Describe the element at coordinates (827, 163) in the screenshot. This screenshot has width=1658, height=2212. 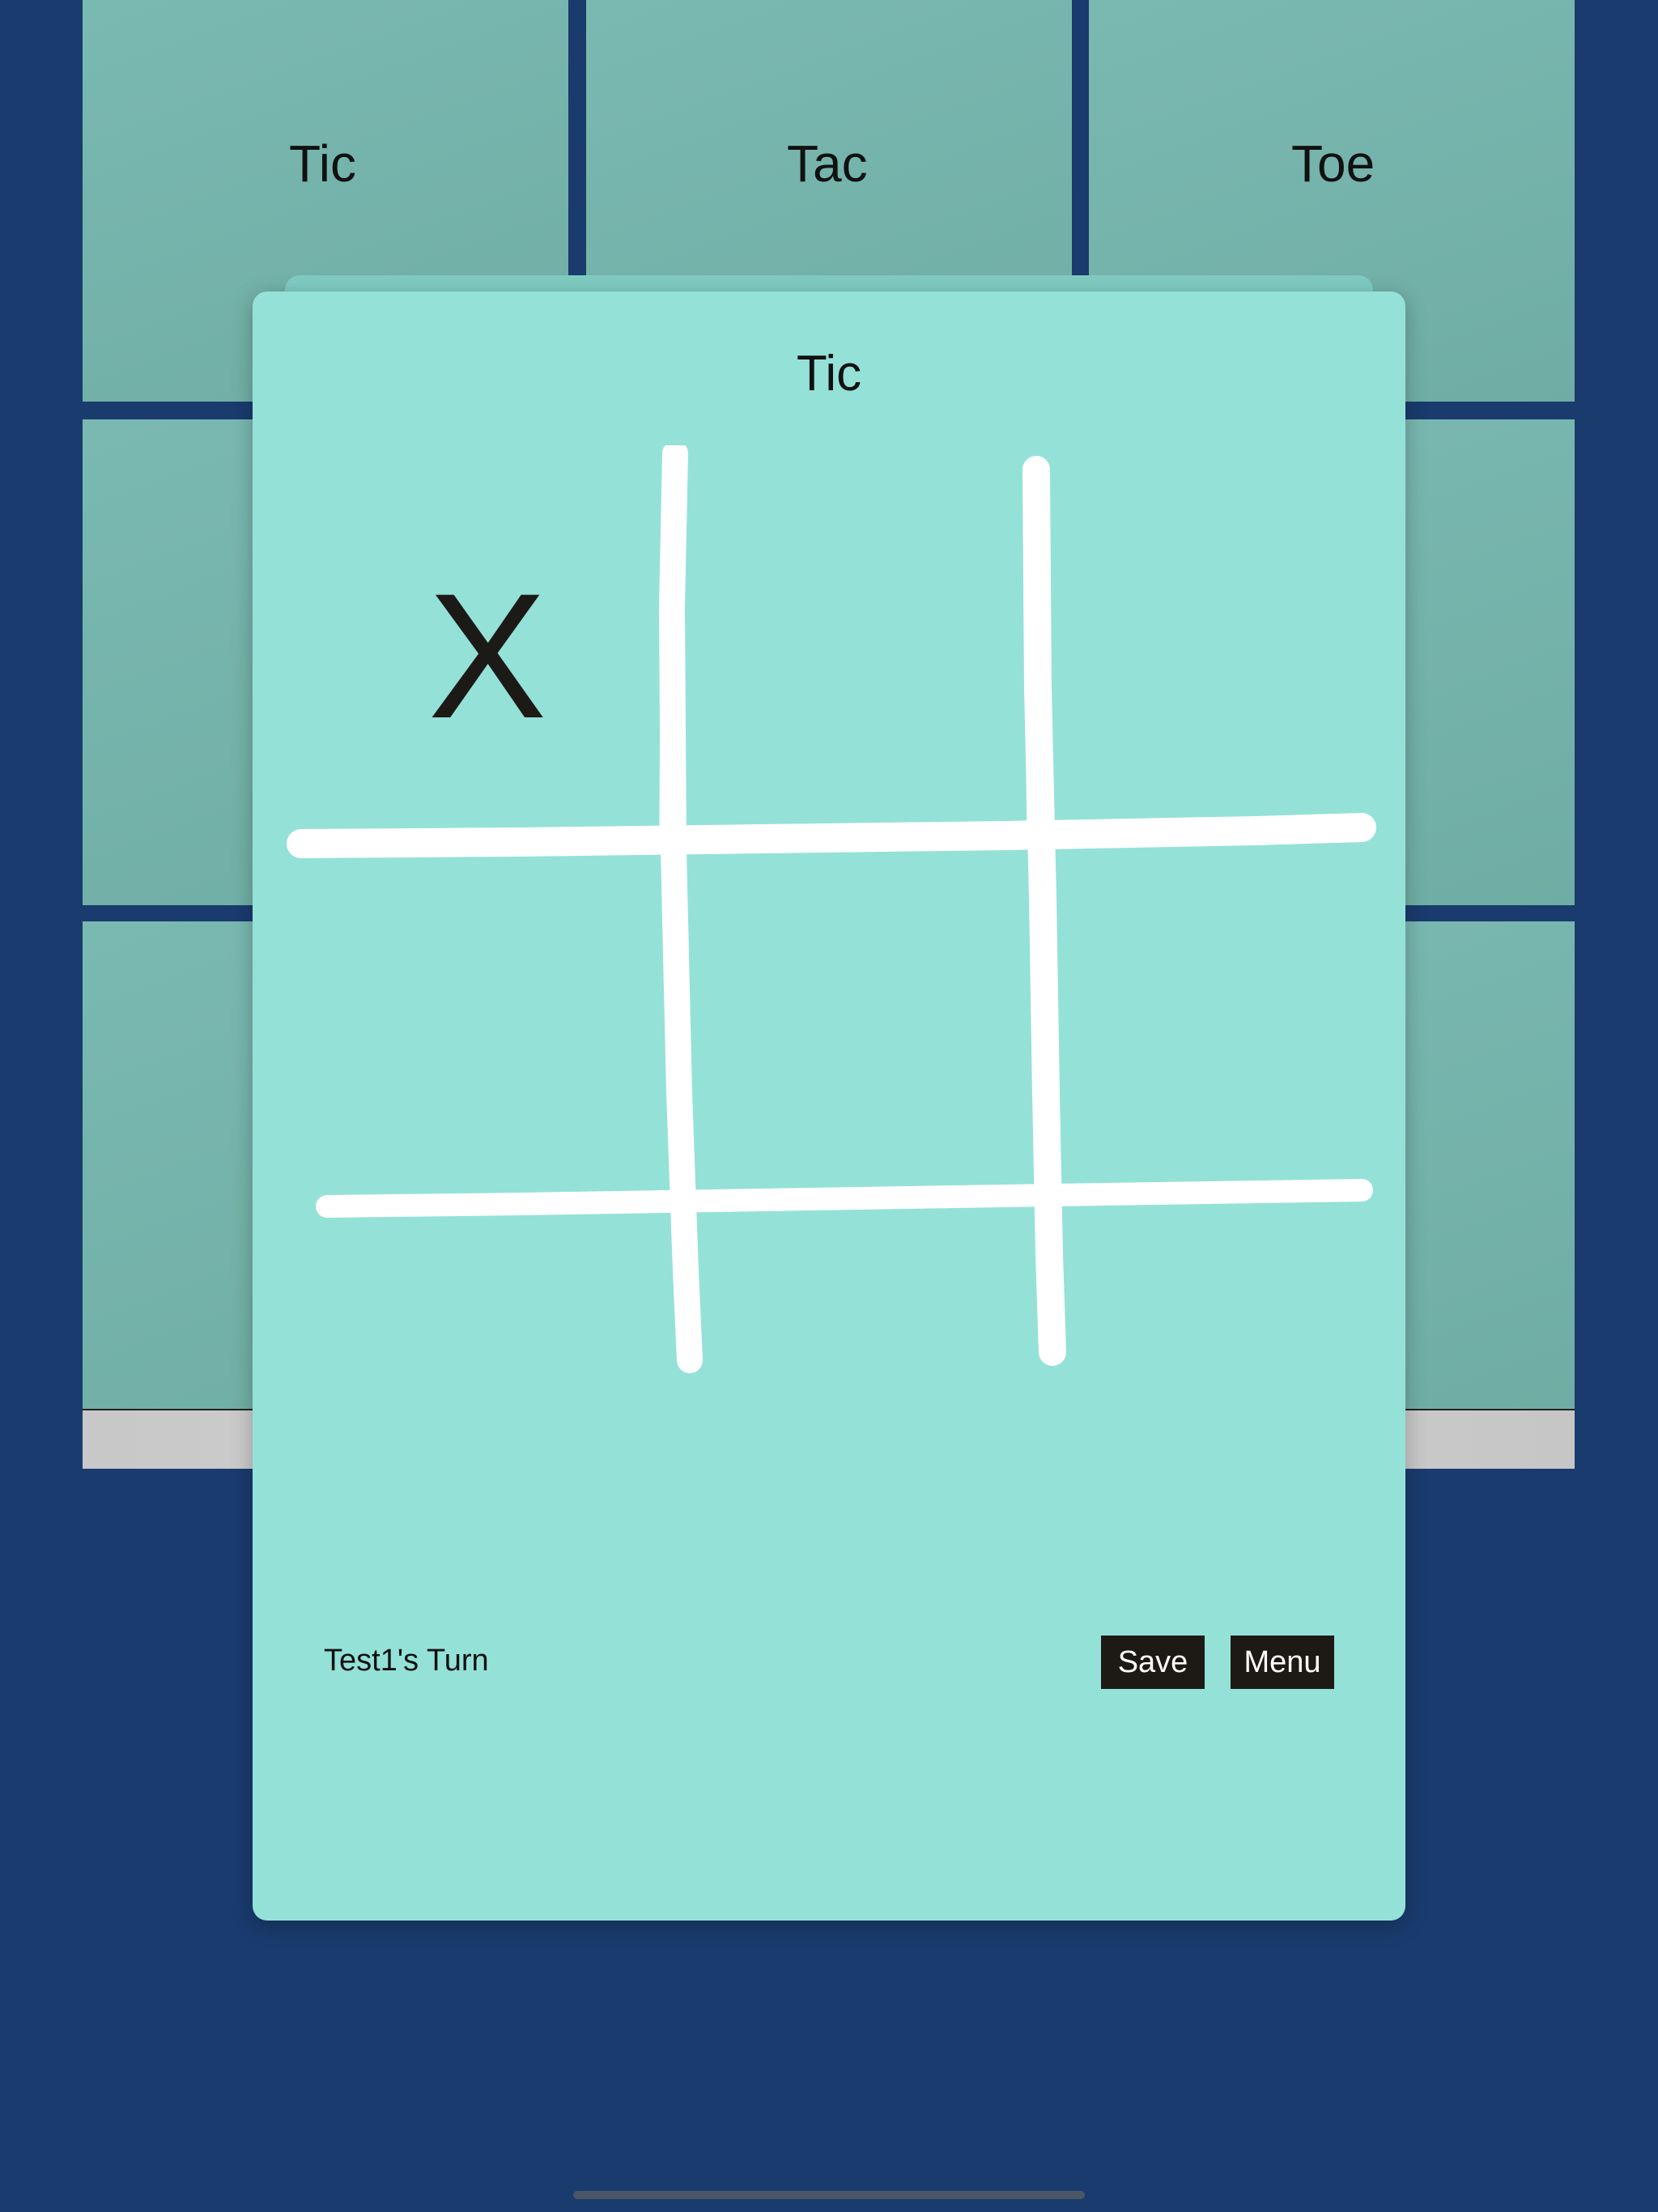
I see `background-cell-label: Tac` at that location.